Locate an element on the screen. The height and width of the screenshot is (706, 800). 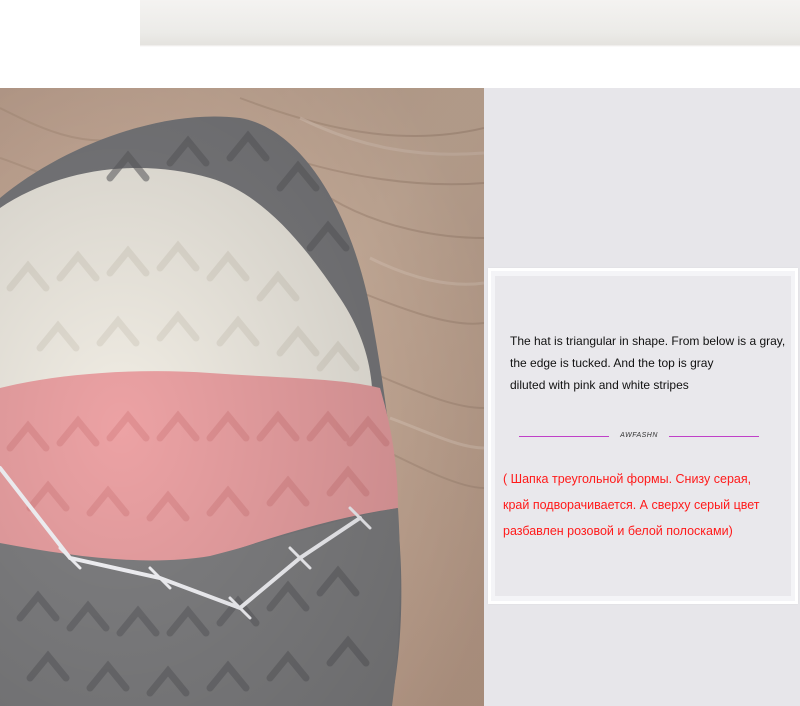
russian-line-3: разбавлен розовой и белой полосками) is located at coordinates (618, 531).